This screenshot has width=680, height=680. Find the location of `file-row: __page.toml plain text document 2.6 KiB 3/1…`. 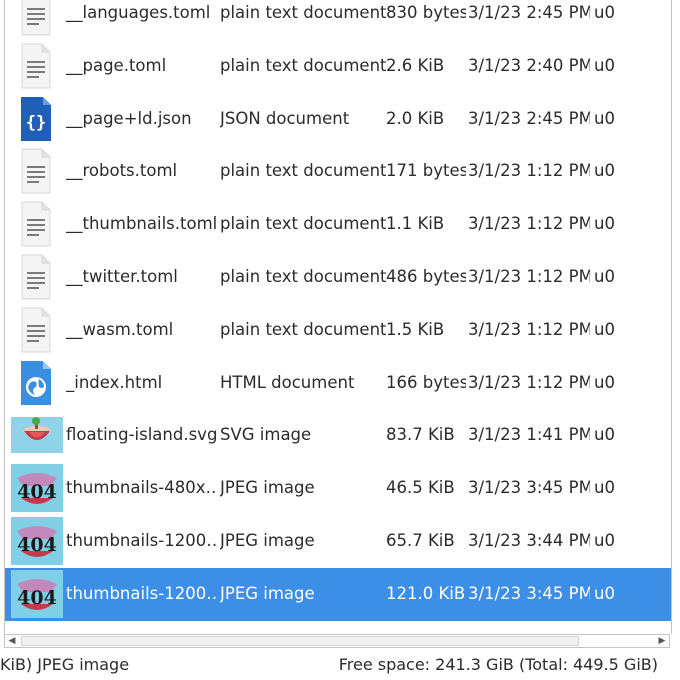

file-row: __page.toml plain text document 2.6 KiB 3/1… is located at coordinates (338, 66).